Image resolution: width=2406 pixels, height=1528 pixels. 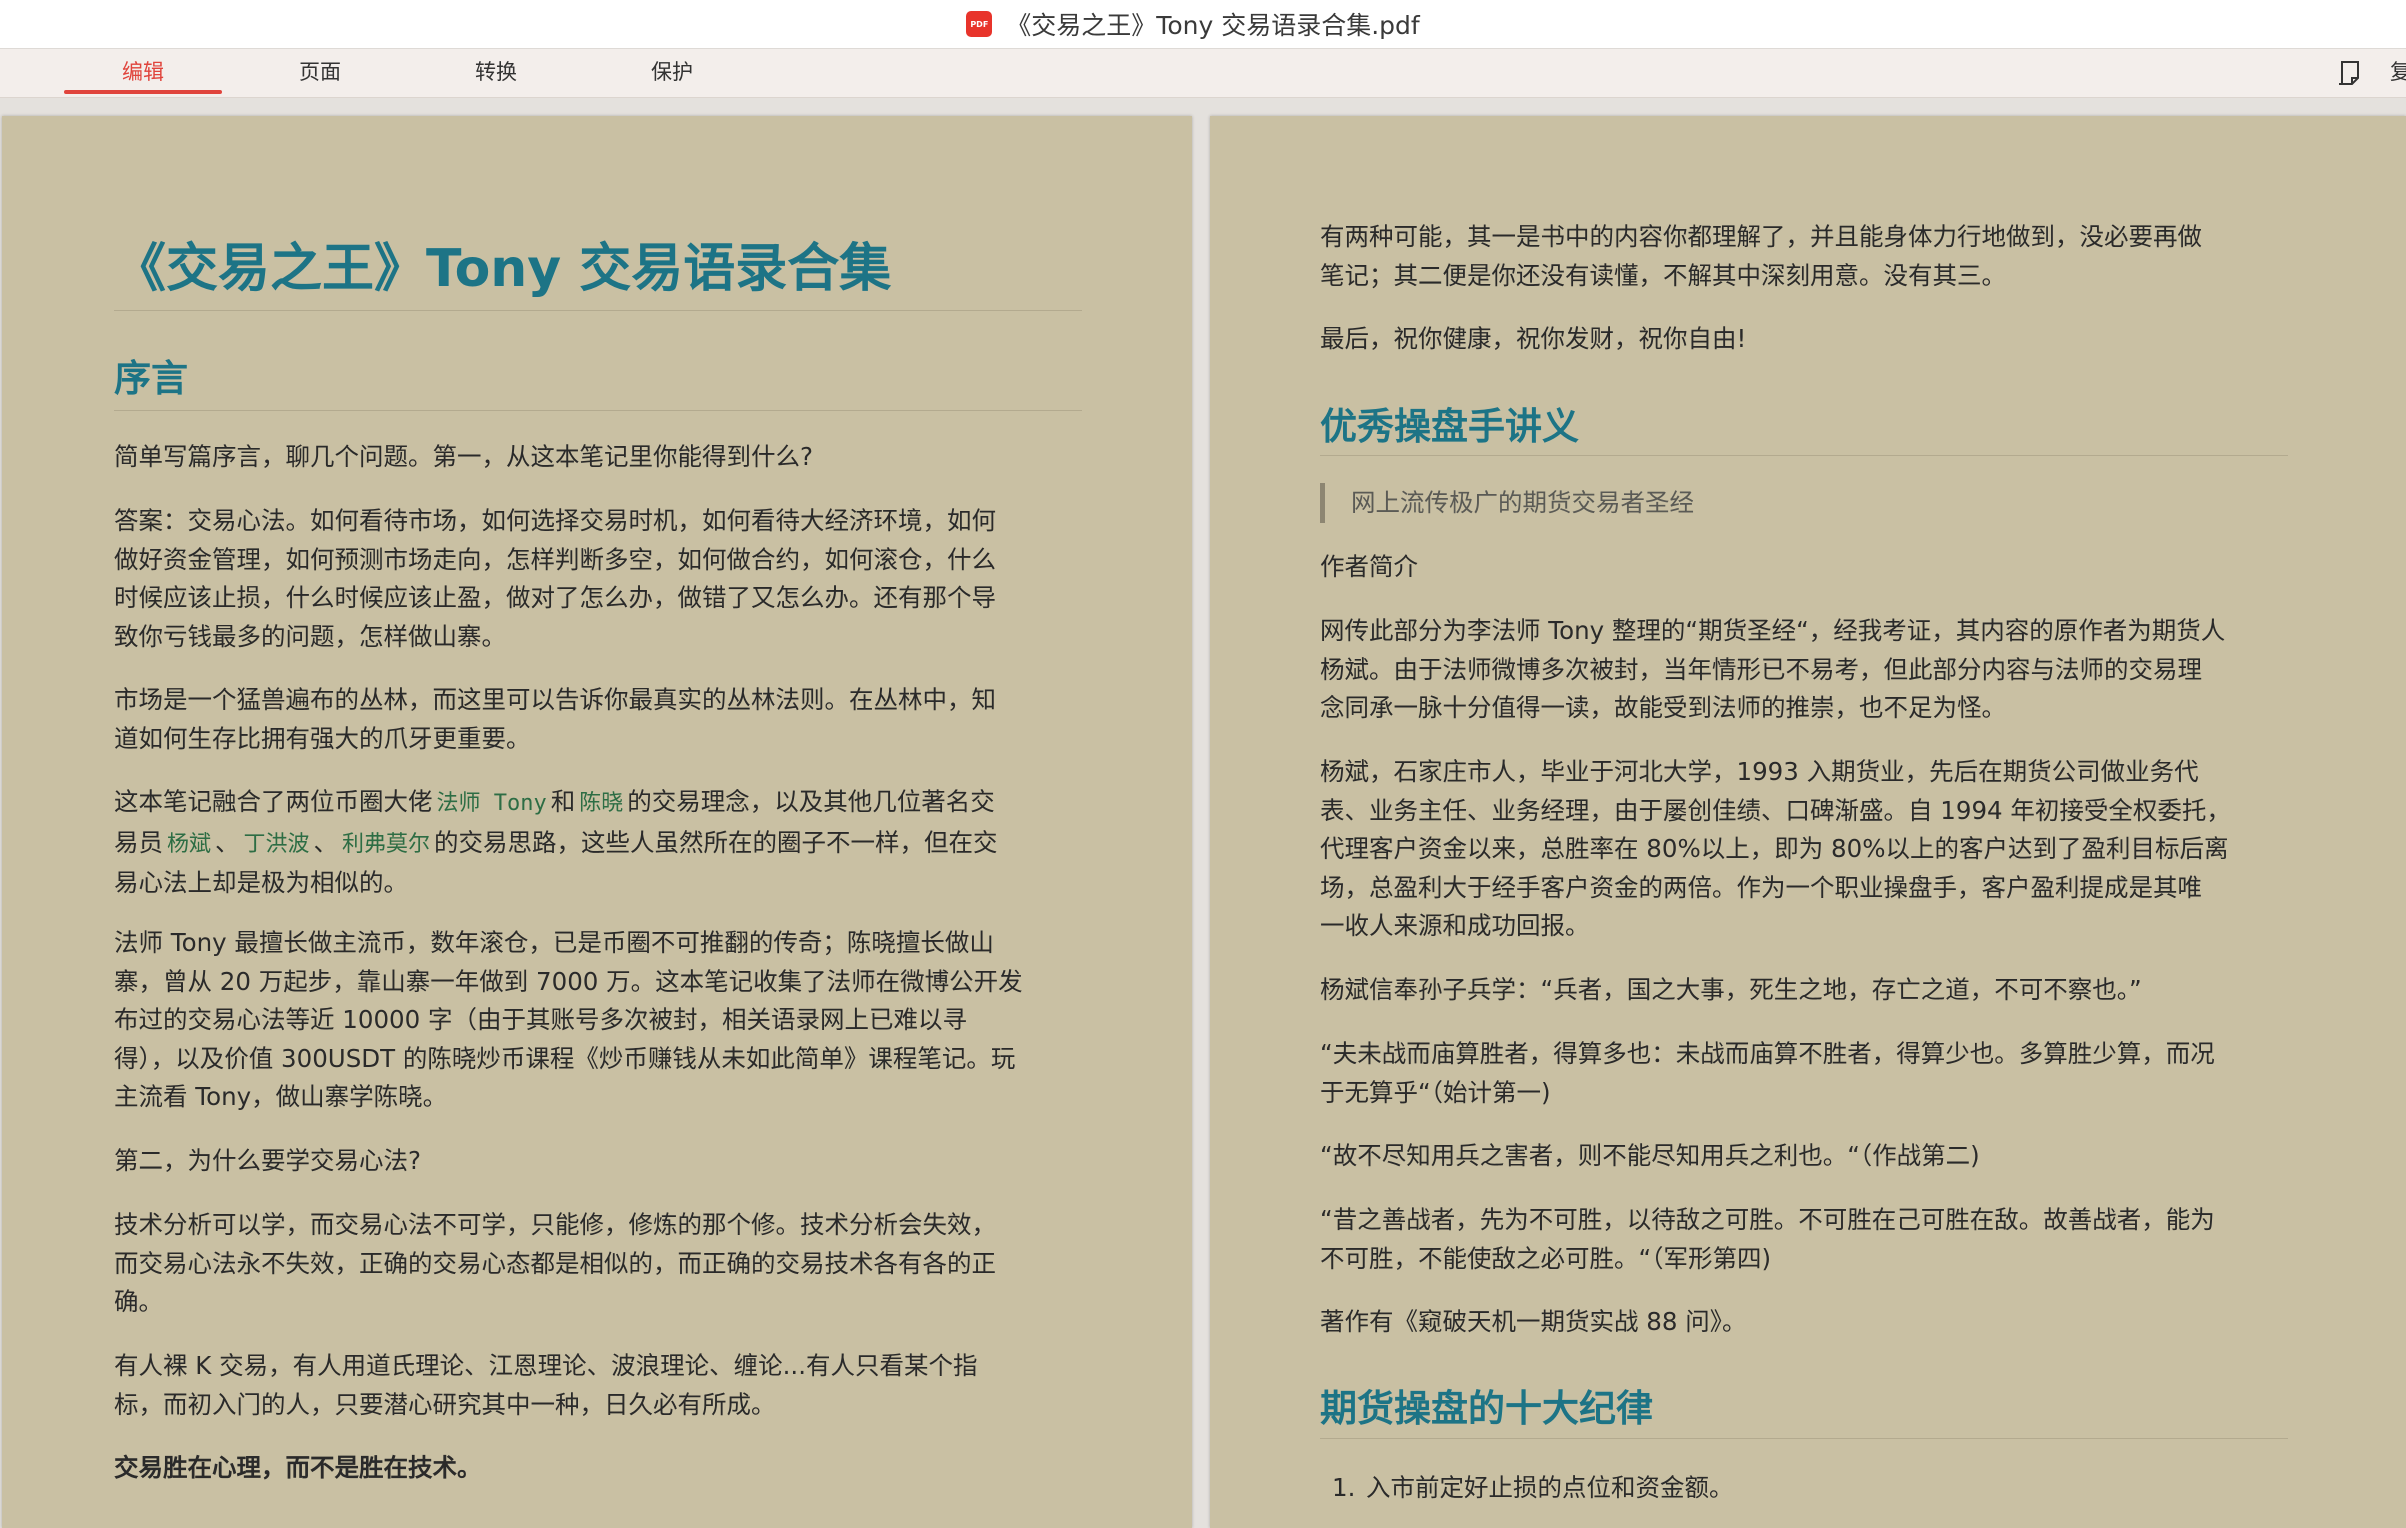 What do you see at coordinates (1486, 1408) in the screenshot?
I see `section-heading-ten-rules: 期货操盘的十大纪律` at bounding box center [1486, 1408].